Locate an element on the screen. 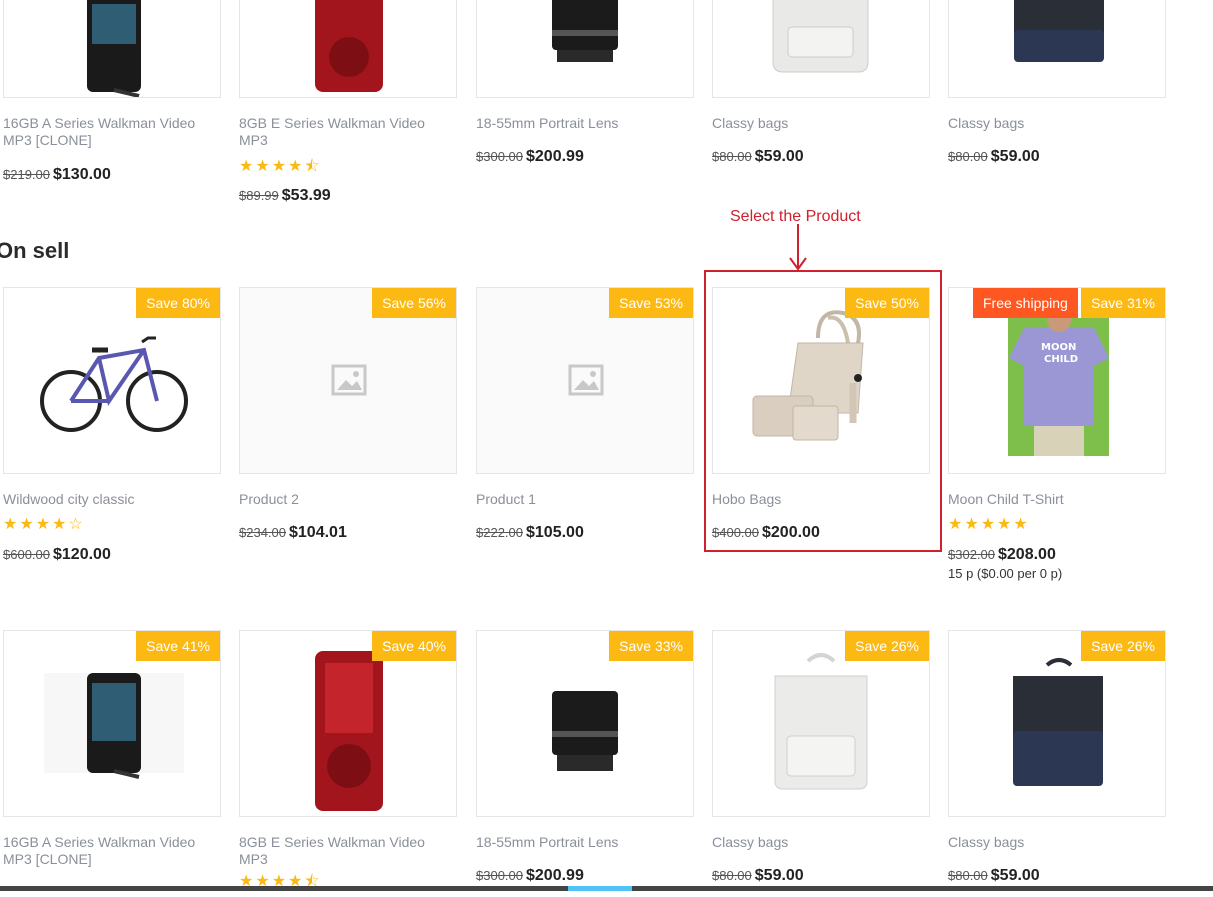 The width and height of the screenshot is (1213, 897). product-name: Product 2 is located at coordinates (348, 499).